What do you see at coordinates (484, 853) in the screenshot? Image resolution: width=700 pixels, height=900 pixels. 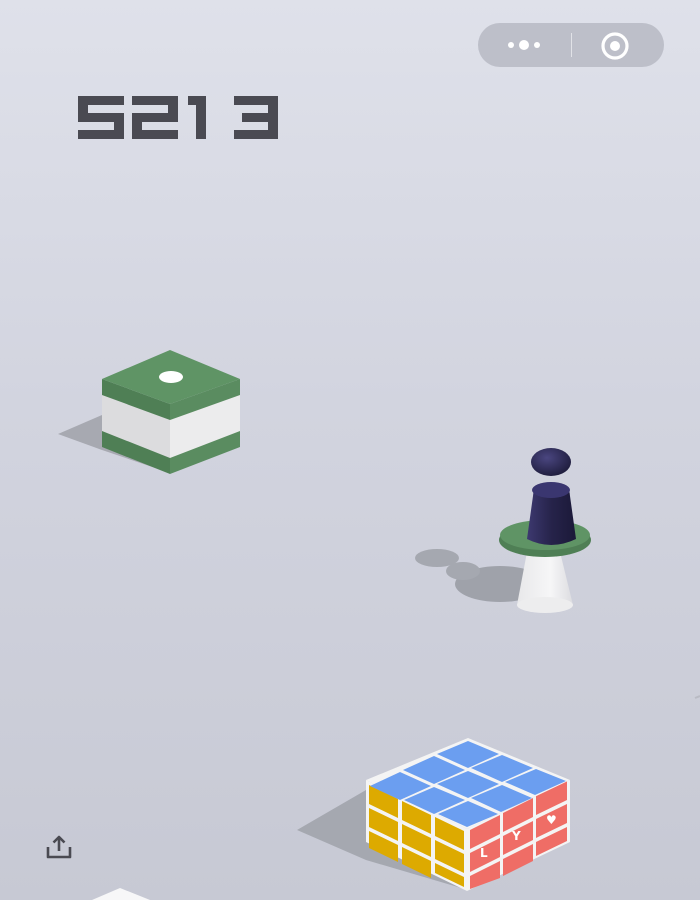 I see `cube-letter-l: L` at bounding box center [484, 853].